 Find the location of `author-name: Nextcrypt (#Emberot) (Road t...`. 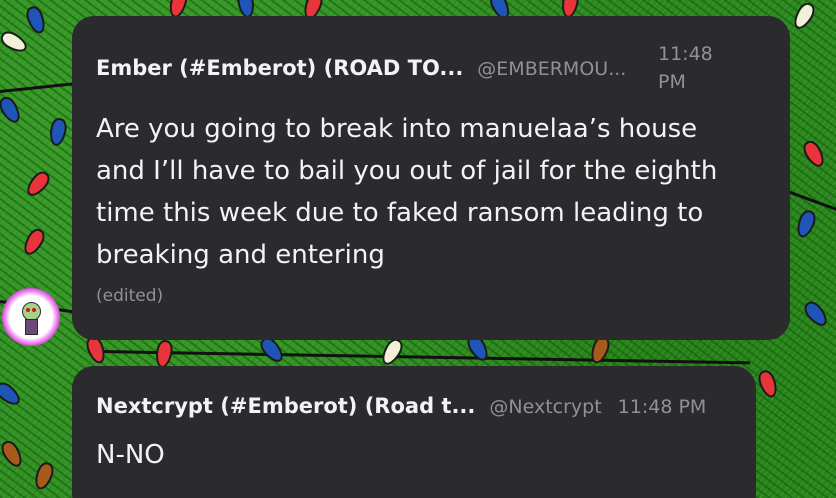

author-name: Nextcrypt (#Emberot) (Road t... is located at coordinates (285, 406).